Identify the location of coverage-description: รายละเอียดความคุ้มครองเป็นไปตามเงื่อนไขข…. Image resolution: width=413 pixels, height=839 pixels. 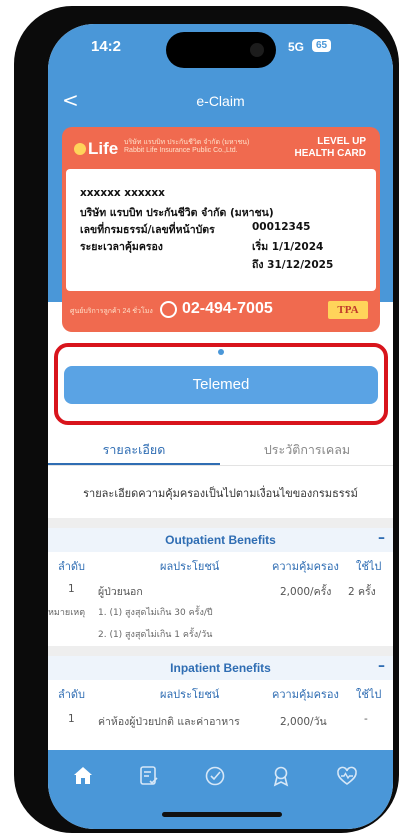
(220, 493).